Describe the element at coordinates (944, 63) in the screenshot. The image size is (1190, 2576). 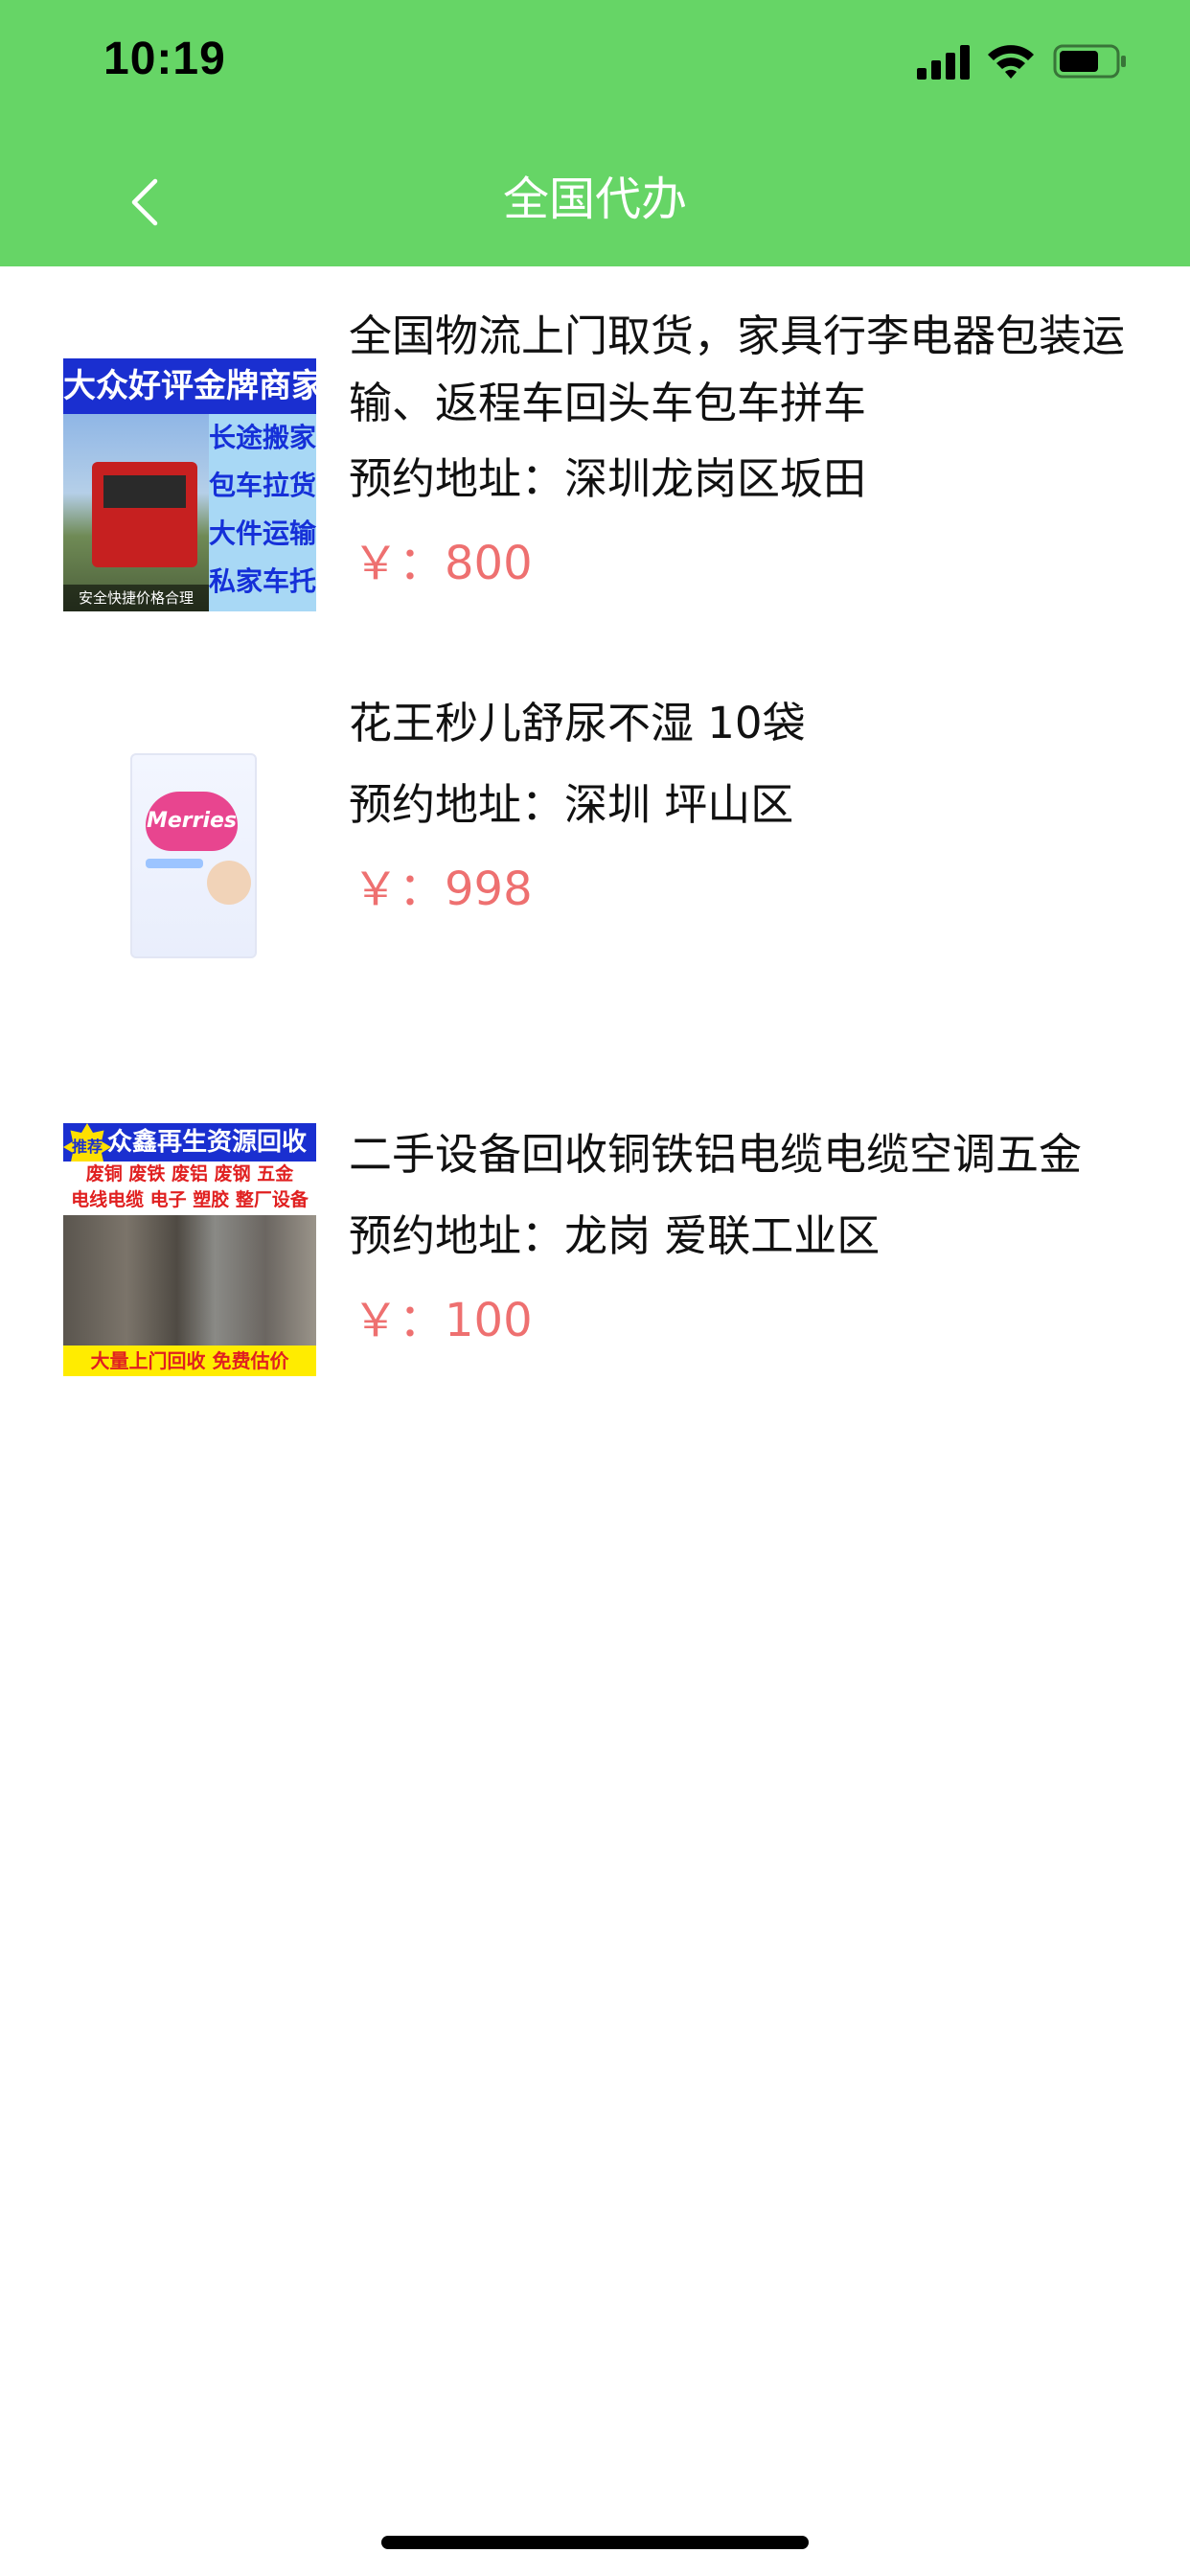
I see `signal-icon` at that location.